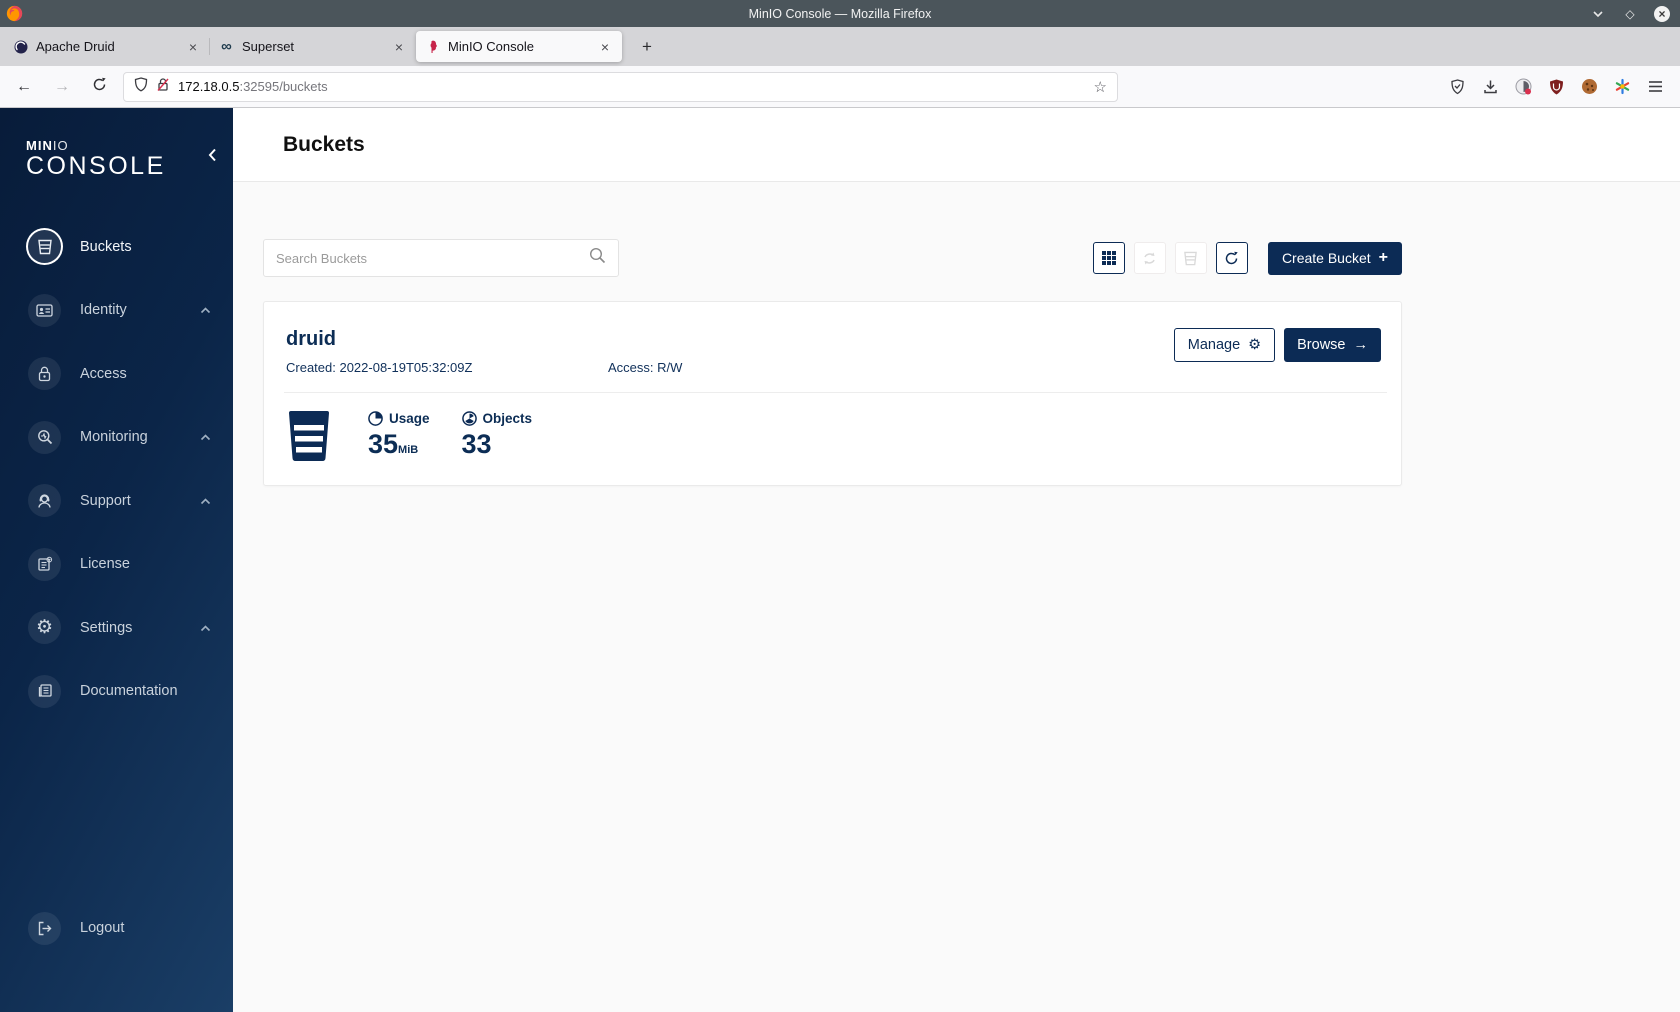 The image size is (1680, 1012). Describe the element at coordinates (324, 144) in the screenshot. I see `page-title: Buckets` at that location.